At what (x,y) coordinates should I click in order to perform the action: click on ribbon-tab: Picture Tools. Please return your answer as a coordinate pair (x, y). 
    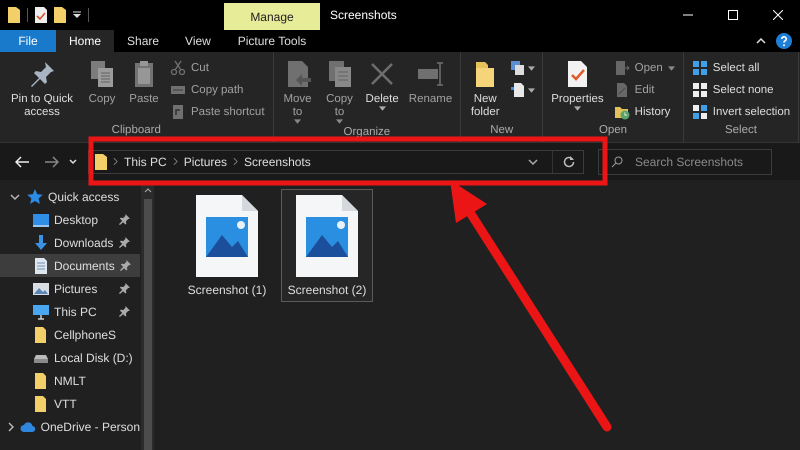
    Looking at the image, I should click on (272, 41).